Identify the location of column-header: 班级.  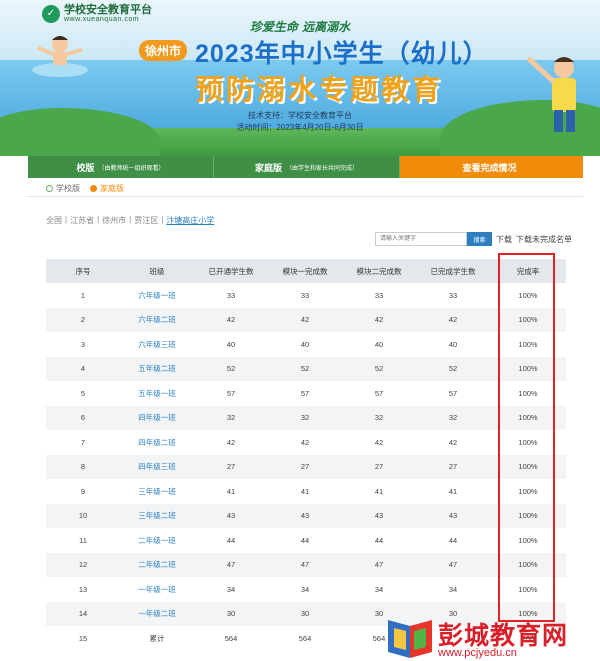
(157, 271).